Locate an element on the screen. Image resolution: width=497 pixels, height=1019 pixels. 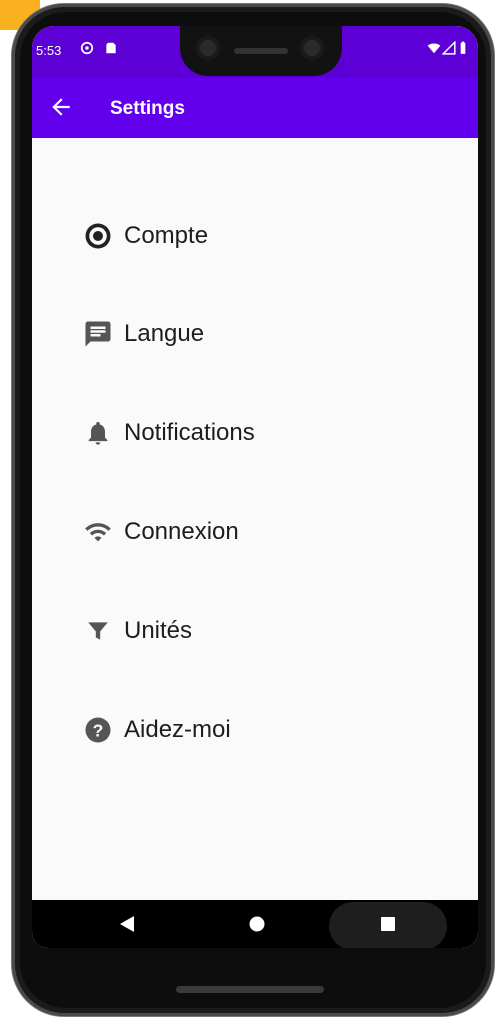
setting-item-compte: Compte is located at coordinates (247, 236).